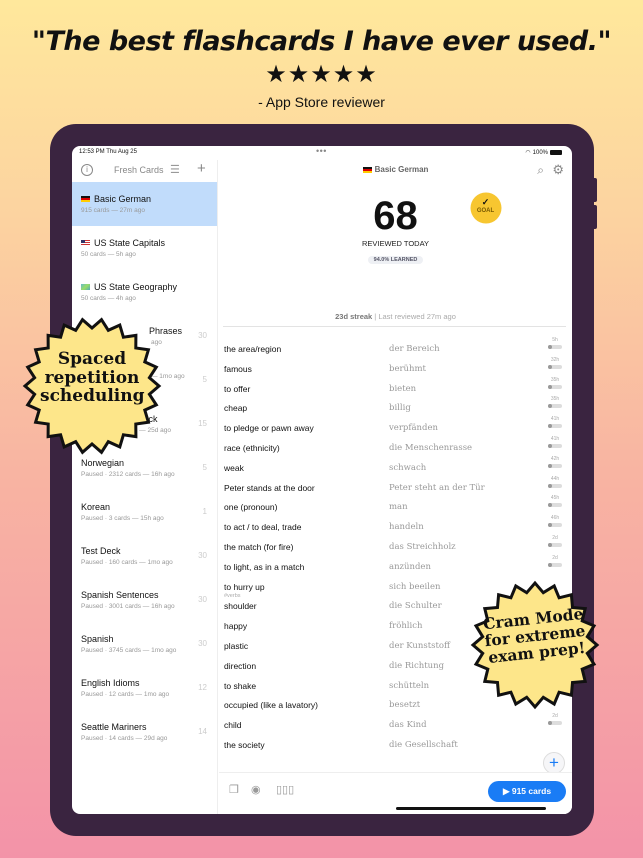 The width and height of the screenshot is (643, 858). Describe the element at coordinates (594, 217) in the screenshot. I see `volume-down-button` at that location.